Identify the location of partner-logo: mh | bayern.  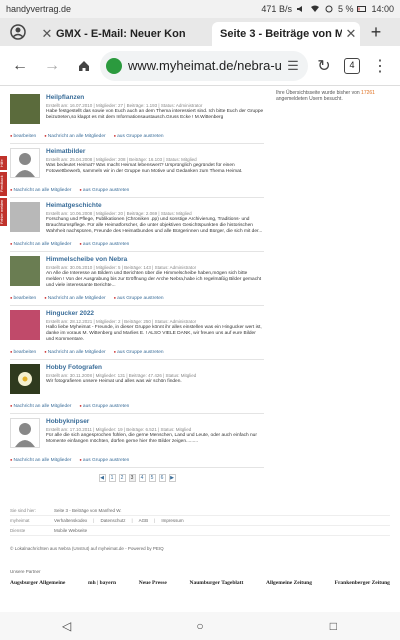
(102, 583).